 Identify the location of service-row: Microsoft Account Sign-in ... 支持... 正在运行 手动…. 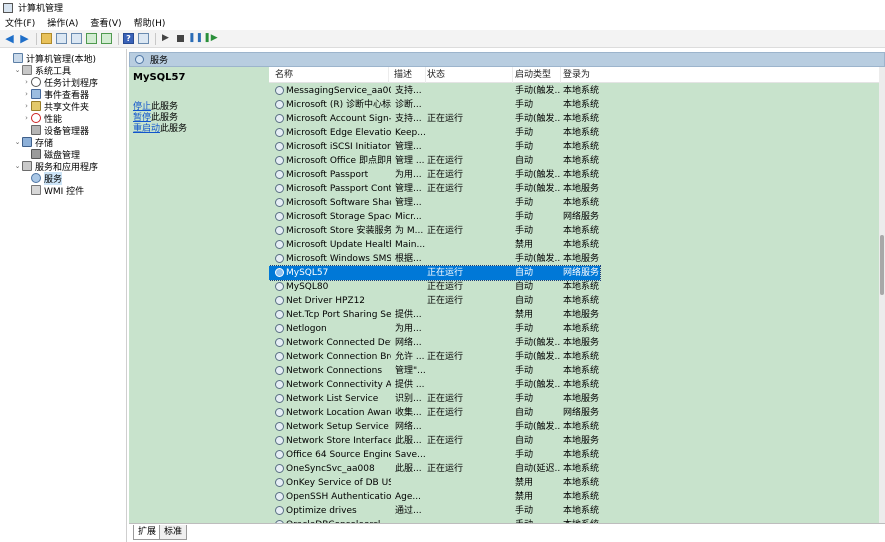
(434, 119).